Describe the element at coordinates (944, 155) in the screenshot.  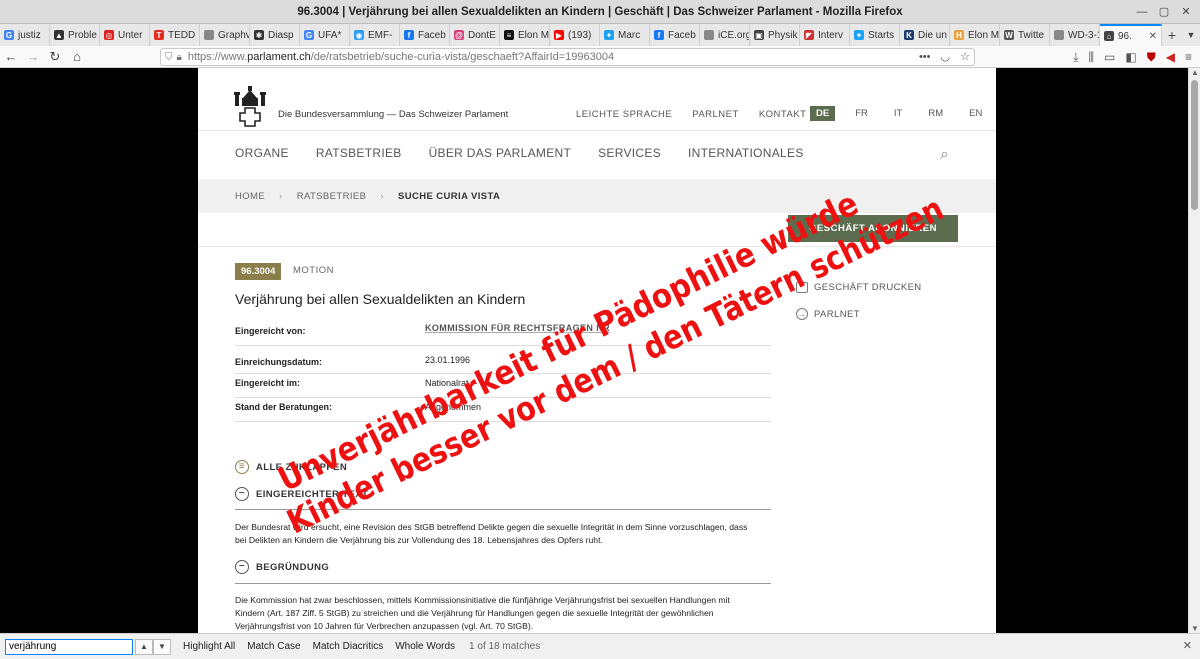
I see `search-icon: ⌕` at that location.